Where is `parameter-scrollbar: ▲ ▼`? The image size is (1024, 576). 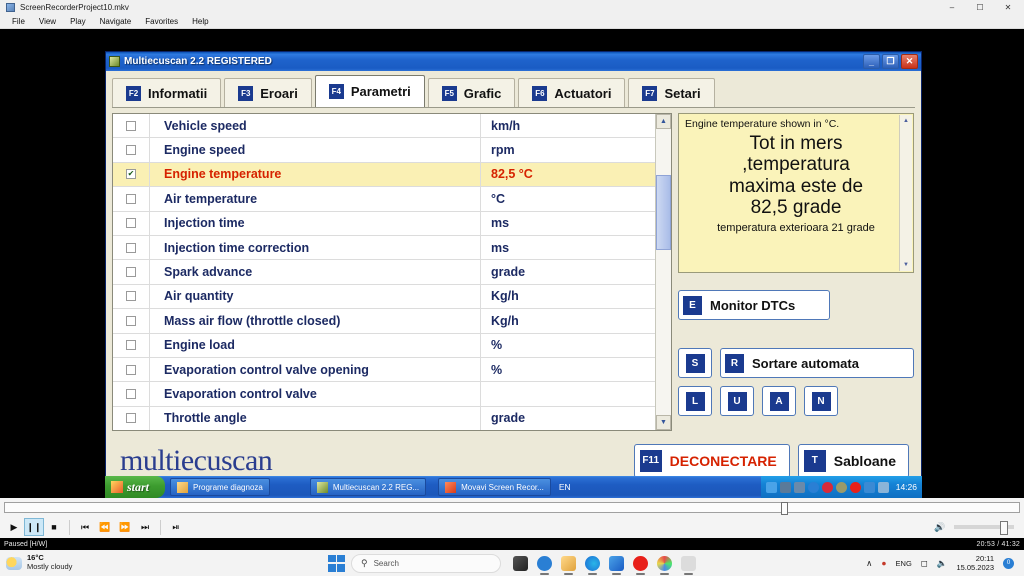
parameter-scrollbar: ▲ ▼ is located at coordinates (663, 272).